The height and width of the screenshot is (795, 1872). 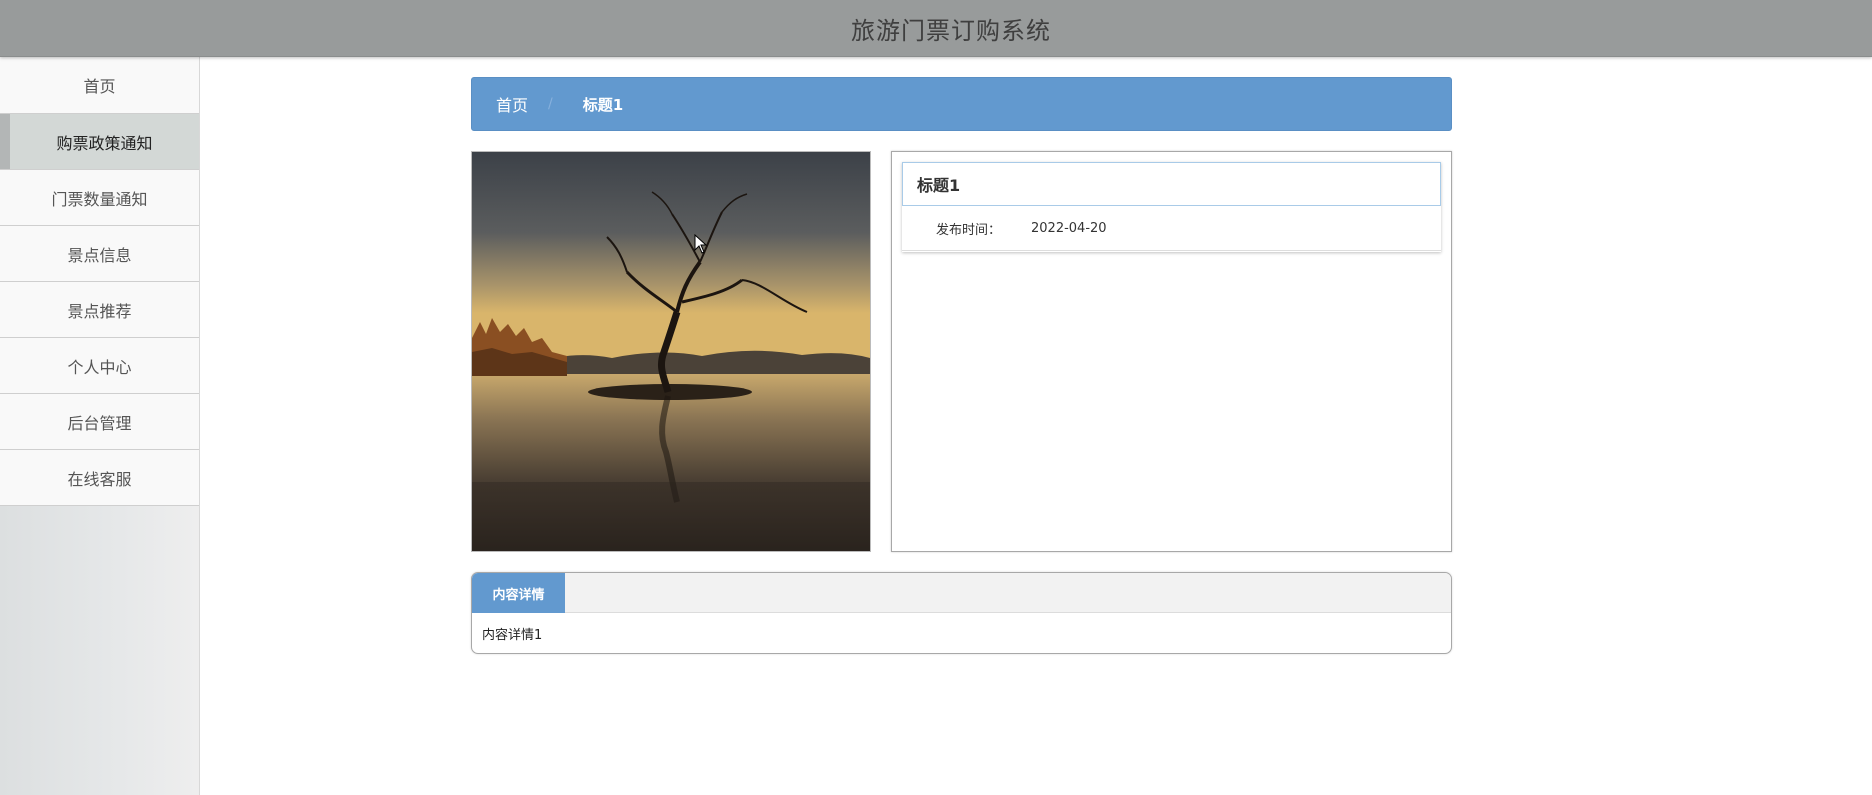 I want to click on detail-image, so click(x=671, y=351).